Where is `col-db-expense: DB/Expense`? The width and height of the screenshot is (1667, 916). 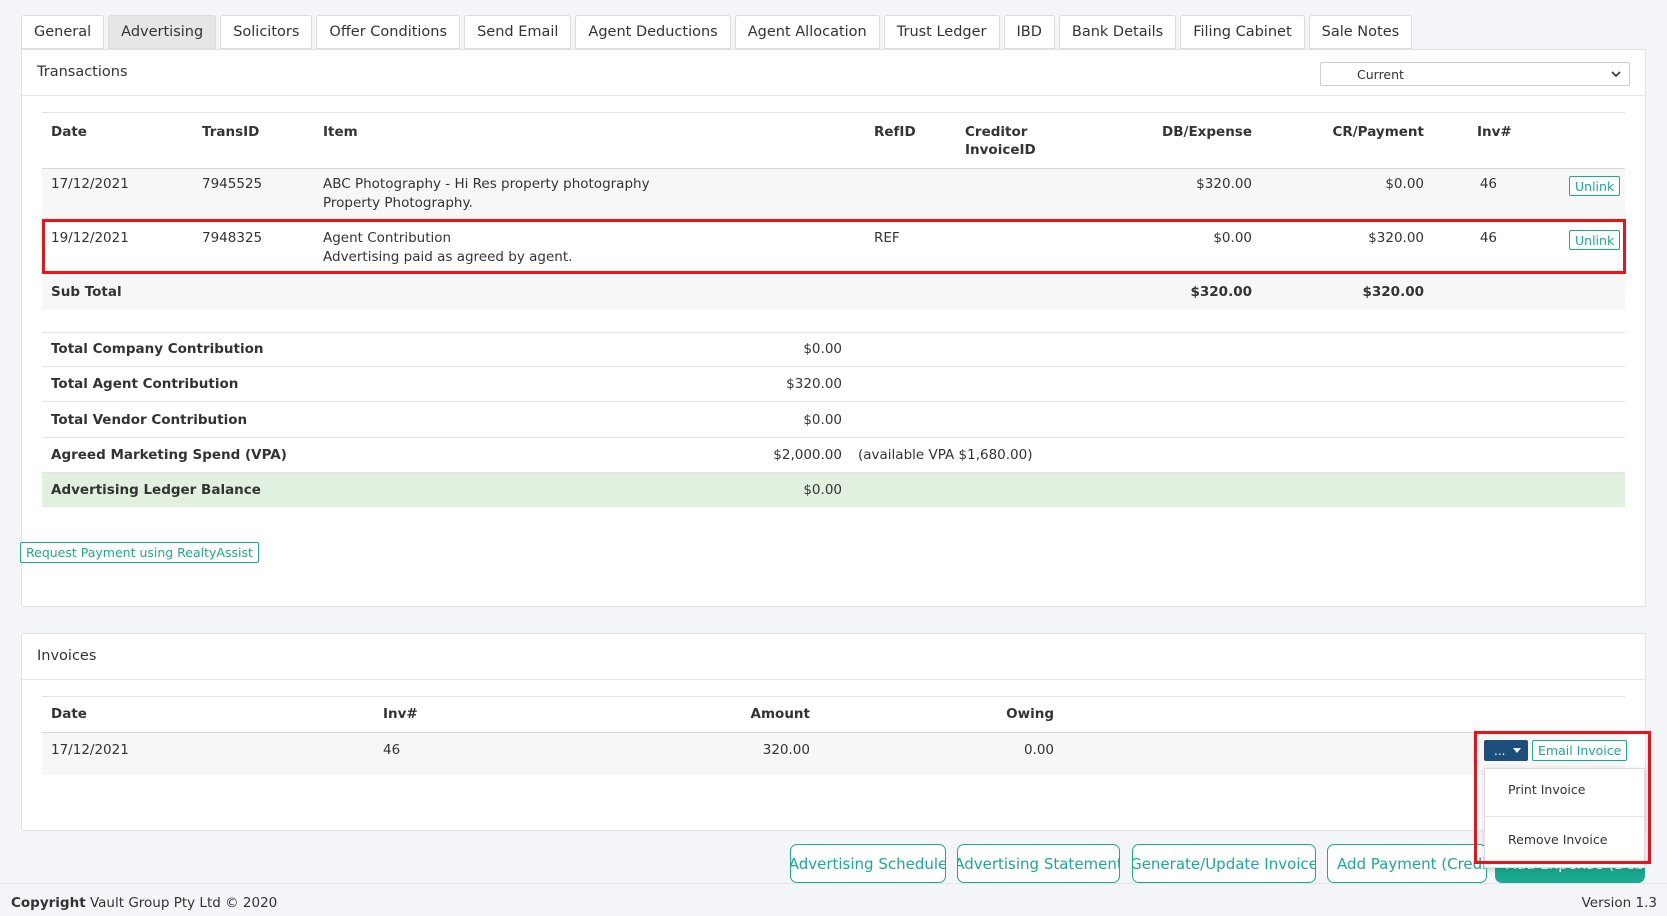 col-db-expense: DB/Expense is located at coordinates (1207, 132).